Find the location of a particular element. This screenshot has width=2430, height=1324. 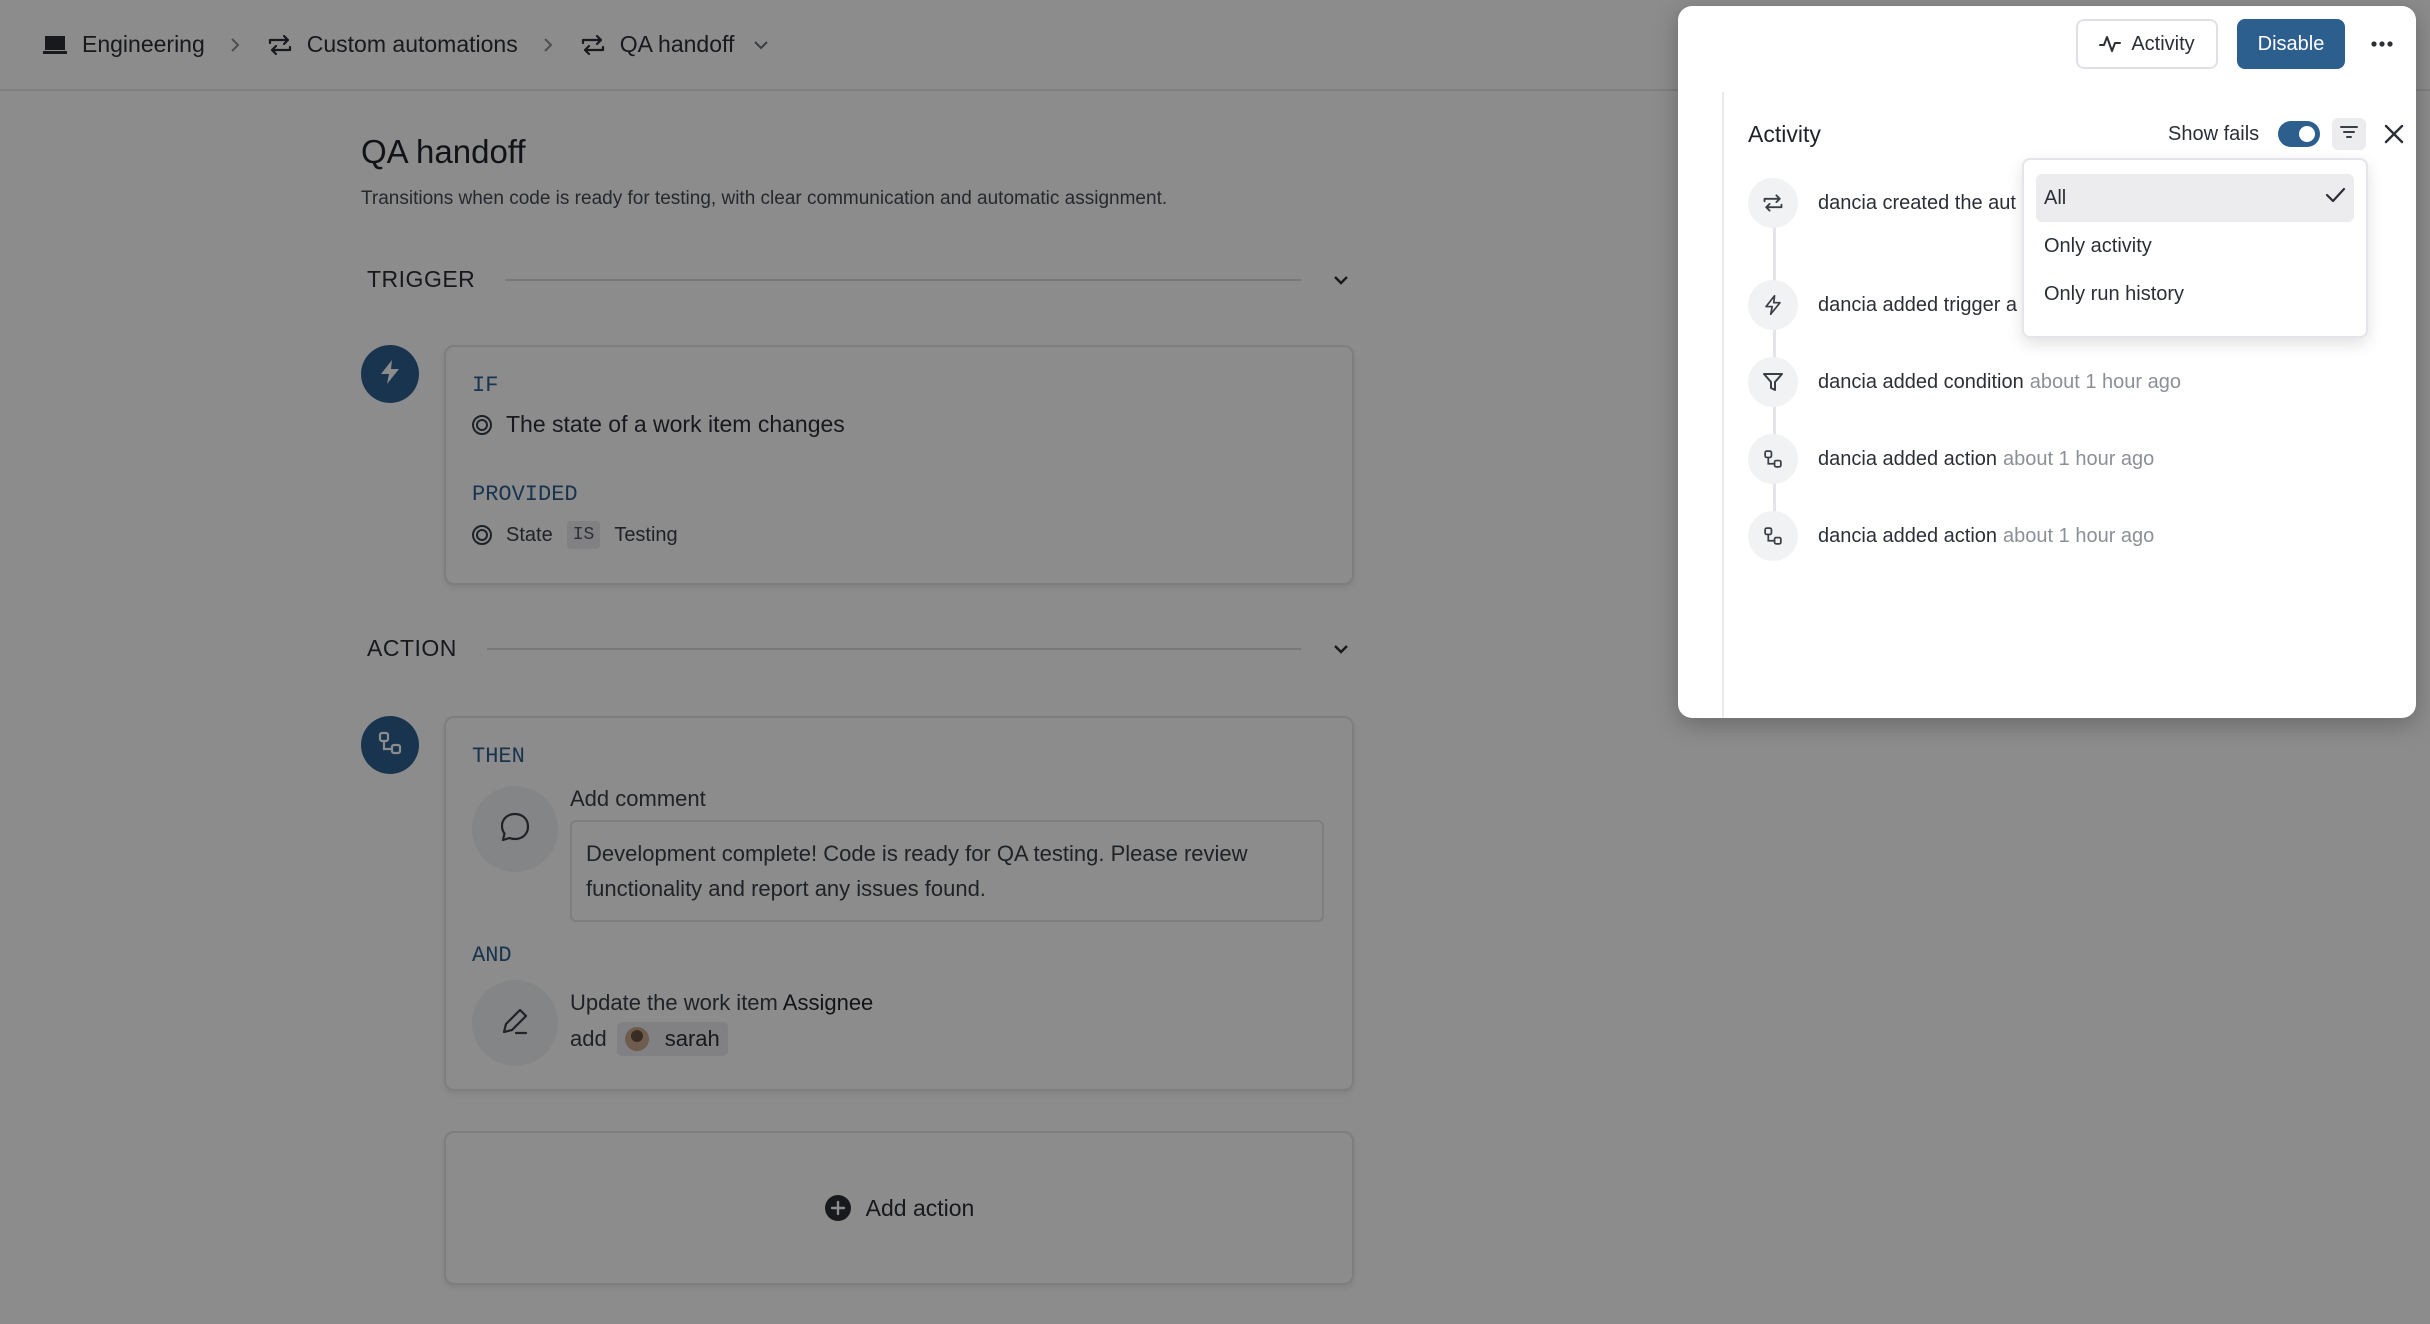

filter-lines-icon is located at coordinates (2349, 134).